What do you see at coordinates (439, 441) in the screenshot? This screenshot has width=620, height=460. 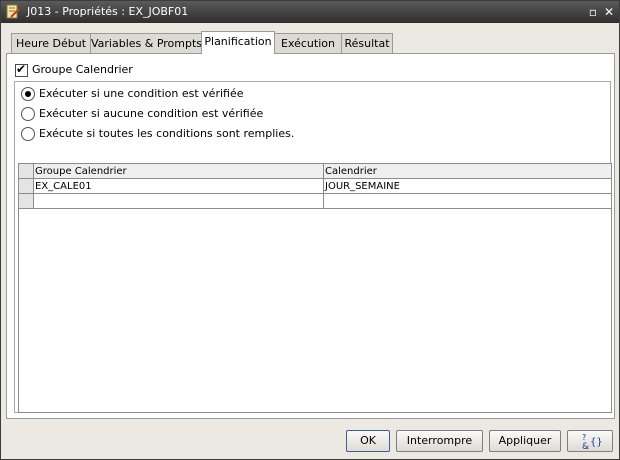 I see `cancel-button: Interrompre` at bounding box center [439, 441].